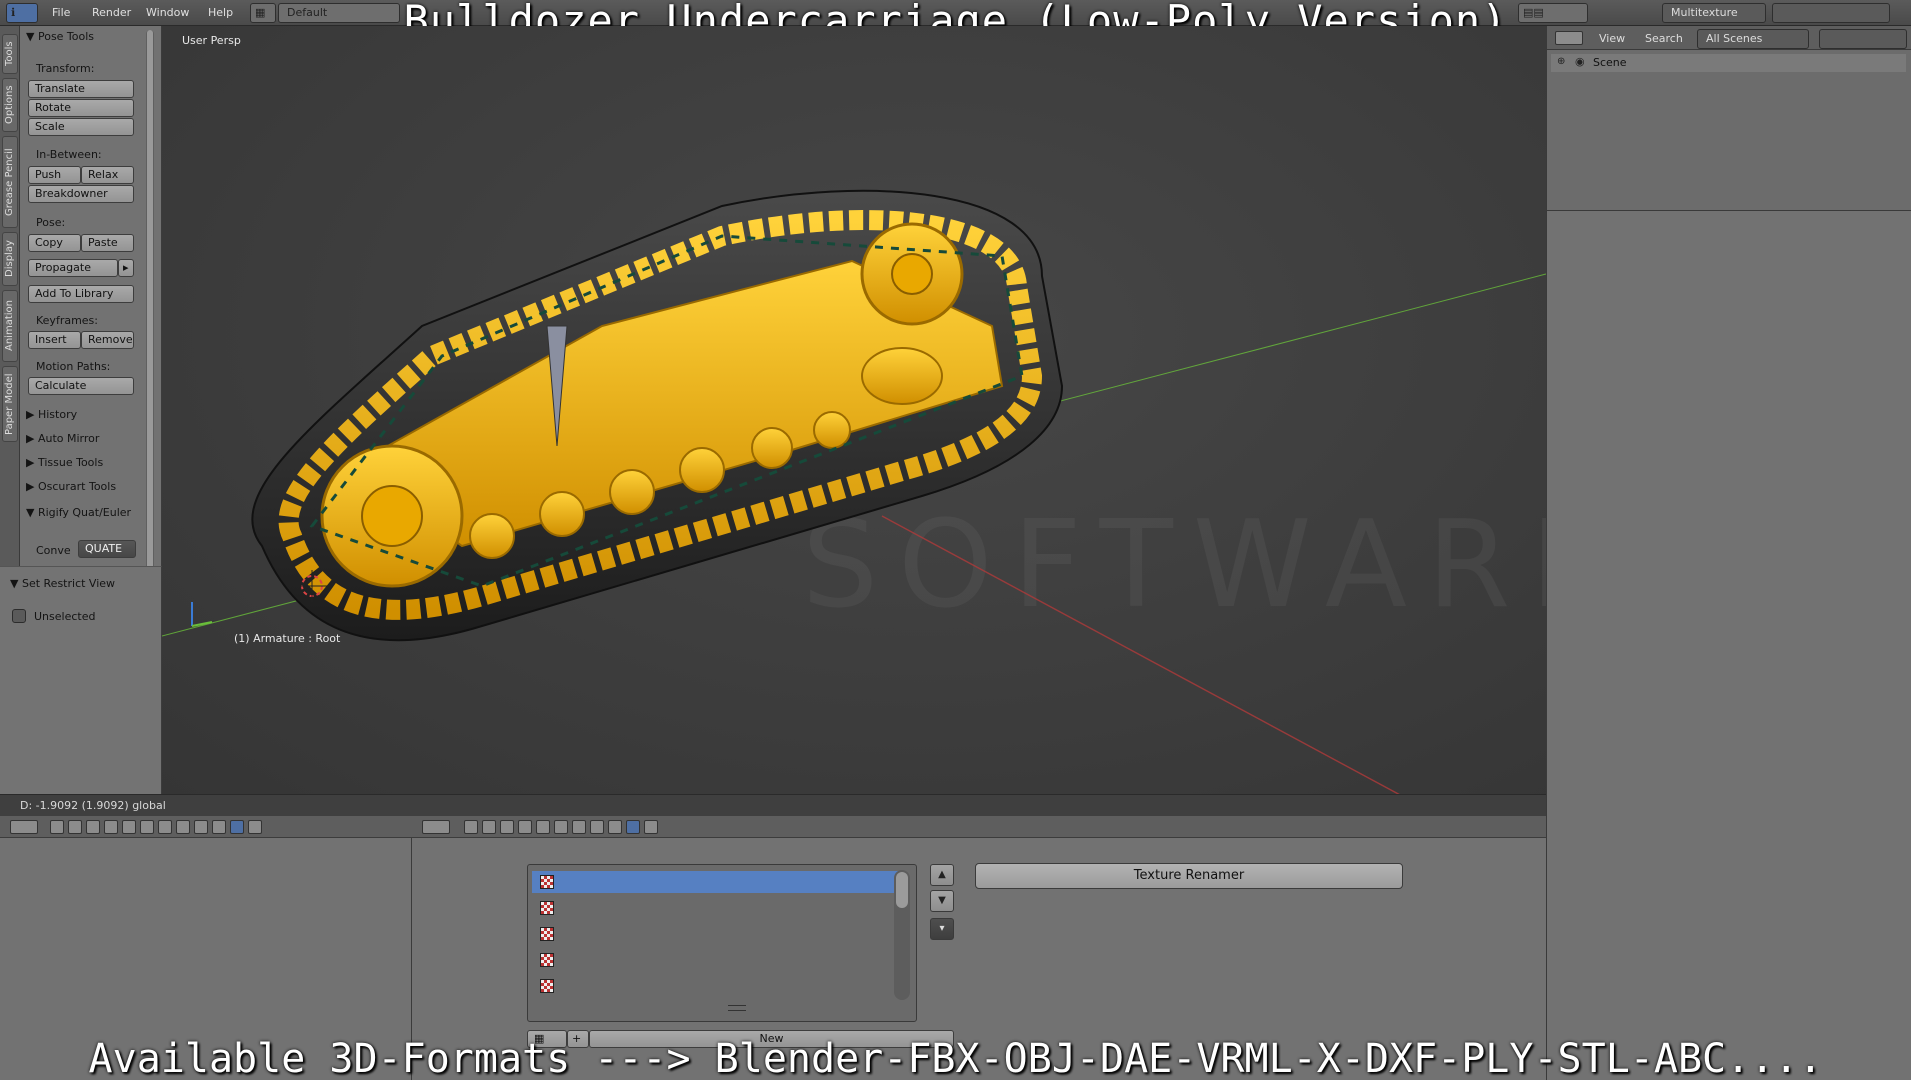 The width and height of the screenshot is (1911, 1080). I want to click on texture-add-icon: +, so click(578, 1039).